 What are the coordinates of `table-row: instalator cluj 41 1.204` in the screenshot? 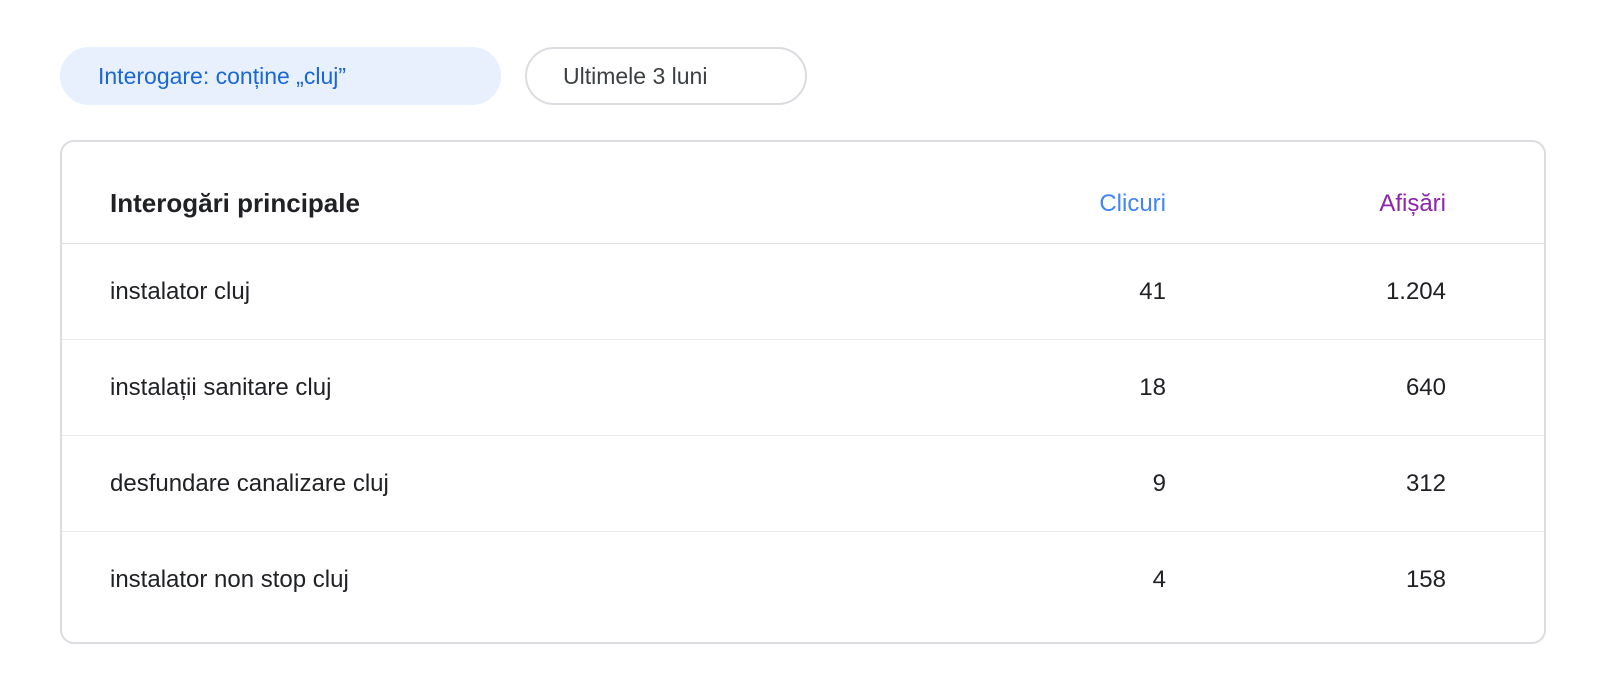 It's located at (803, 292).